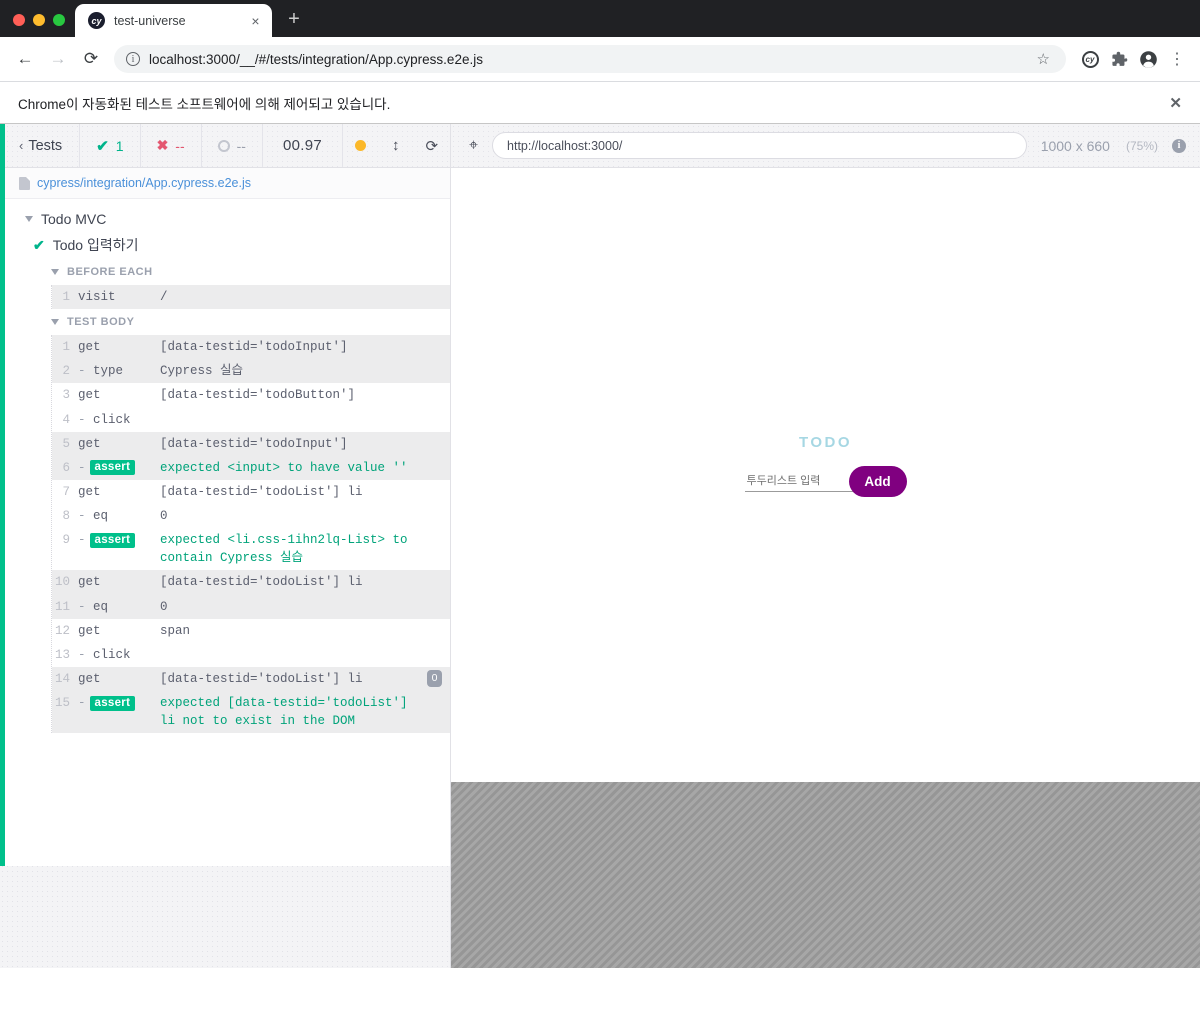 The width and height of the screenshot is (1200, 1010). I want to click on command-count-badge: 0, so click(434, 678).